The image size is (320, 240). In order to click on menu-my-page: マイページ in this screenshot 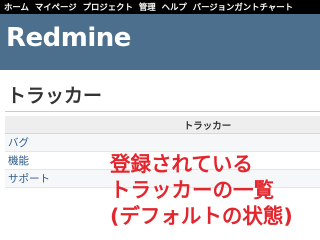, I will do `click(56, 7)`.